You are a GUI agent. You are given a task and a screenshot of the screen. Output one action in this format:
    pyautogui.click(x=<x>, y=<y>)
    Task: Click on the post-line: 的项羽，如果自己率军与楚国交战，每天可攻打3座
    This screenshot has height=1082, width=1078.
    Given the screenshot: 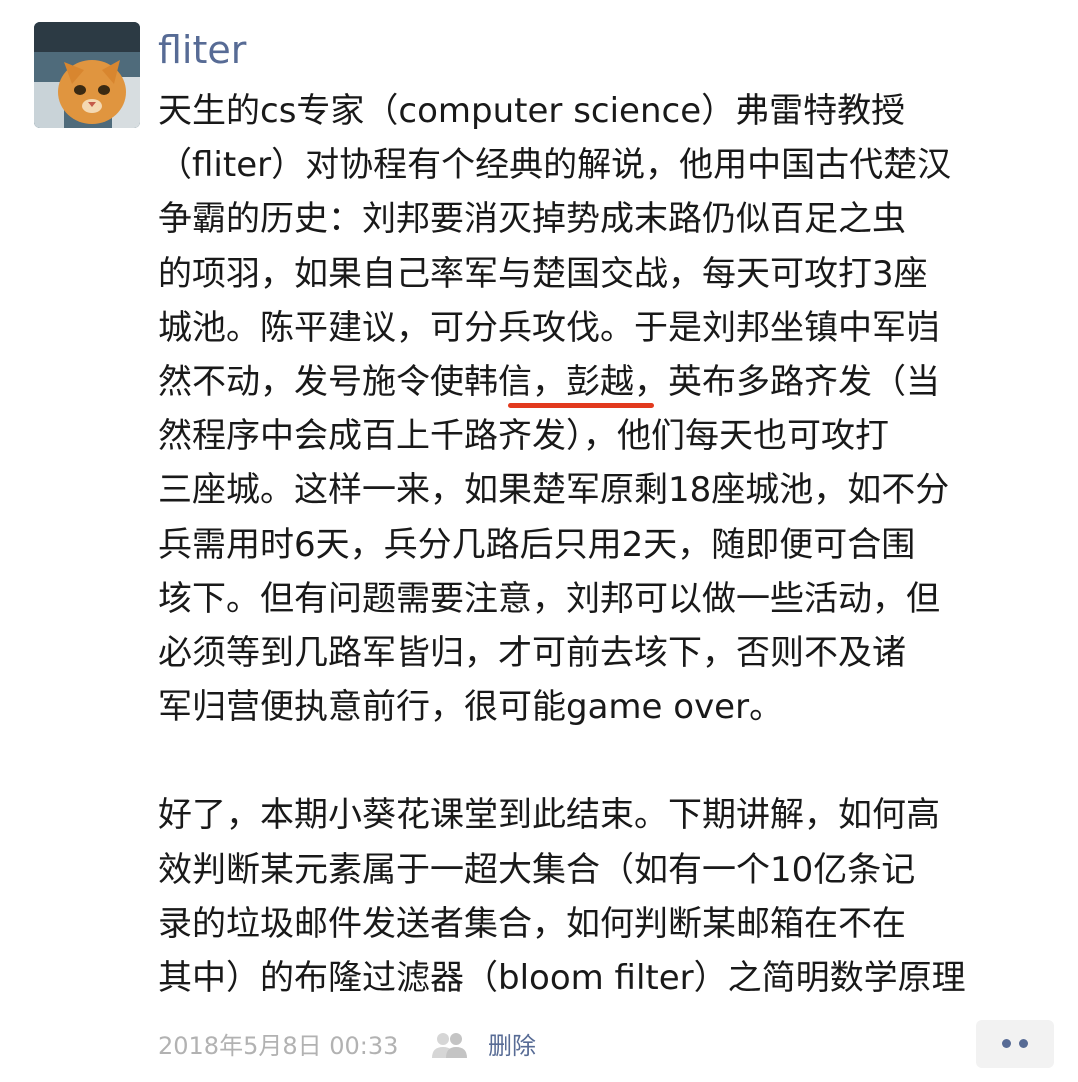 What is the action you would take?
    pyautogui.click(x=543, y=273)
    